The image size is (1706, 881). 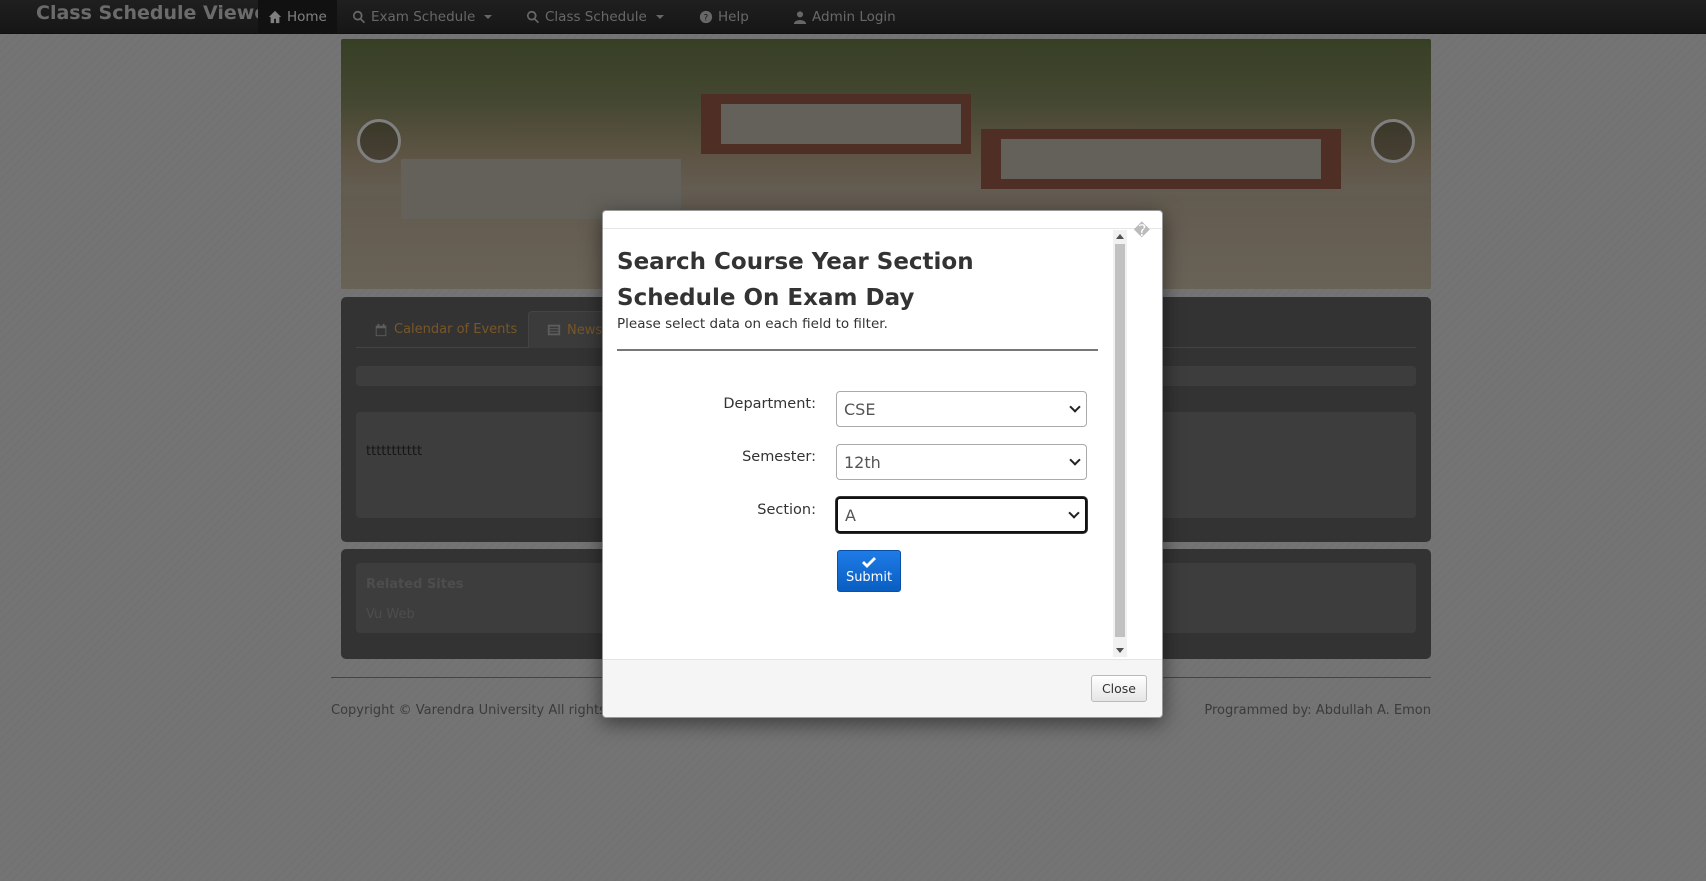 I want to click on close-icon: �, so click(x=1142, y=230).